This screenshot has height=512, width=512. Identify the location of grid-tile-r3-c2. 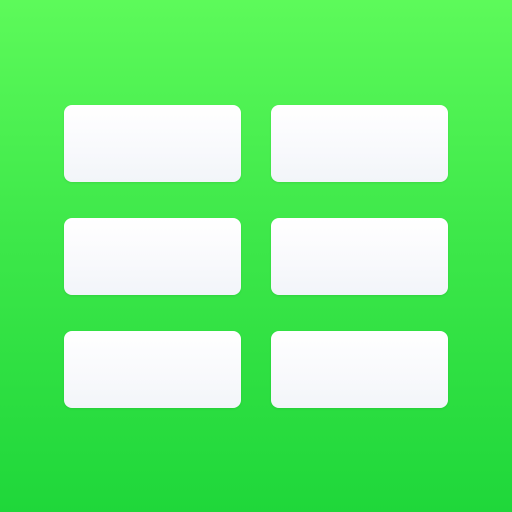
(359, 369).